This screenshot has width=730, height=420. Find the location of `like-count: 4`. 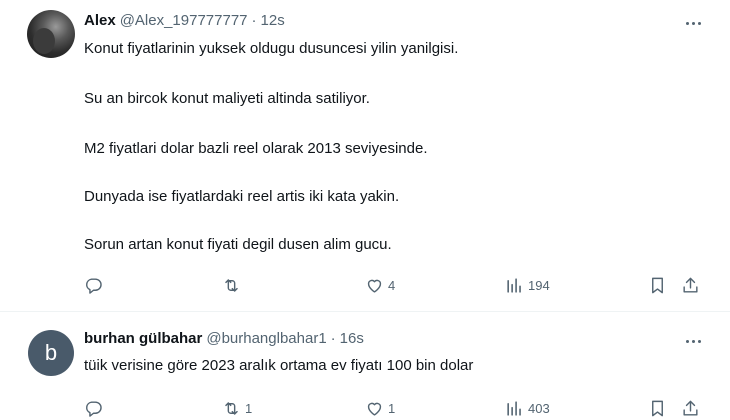

like-count: 4 is located at coordinates (392, 285).